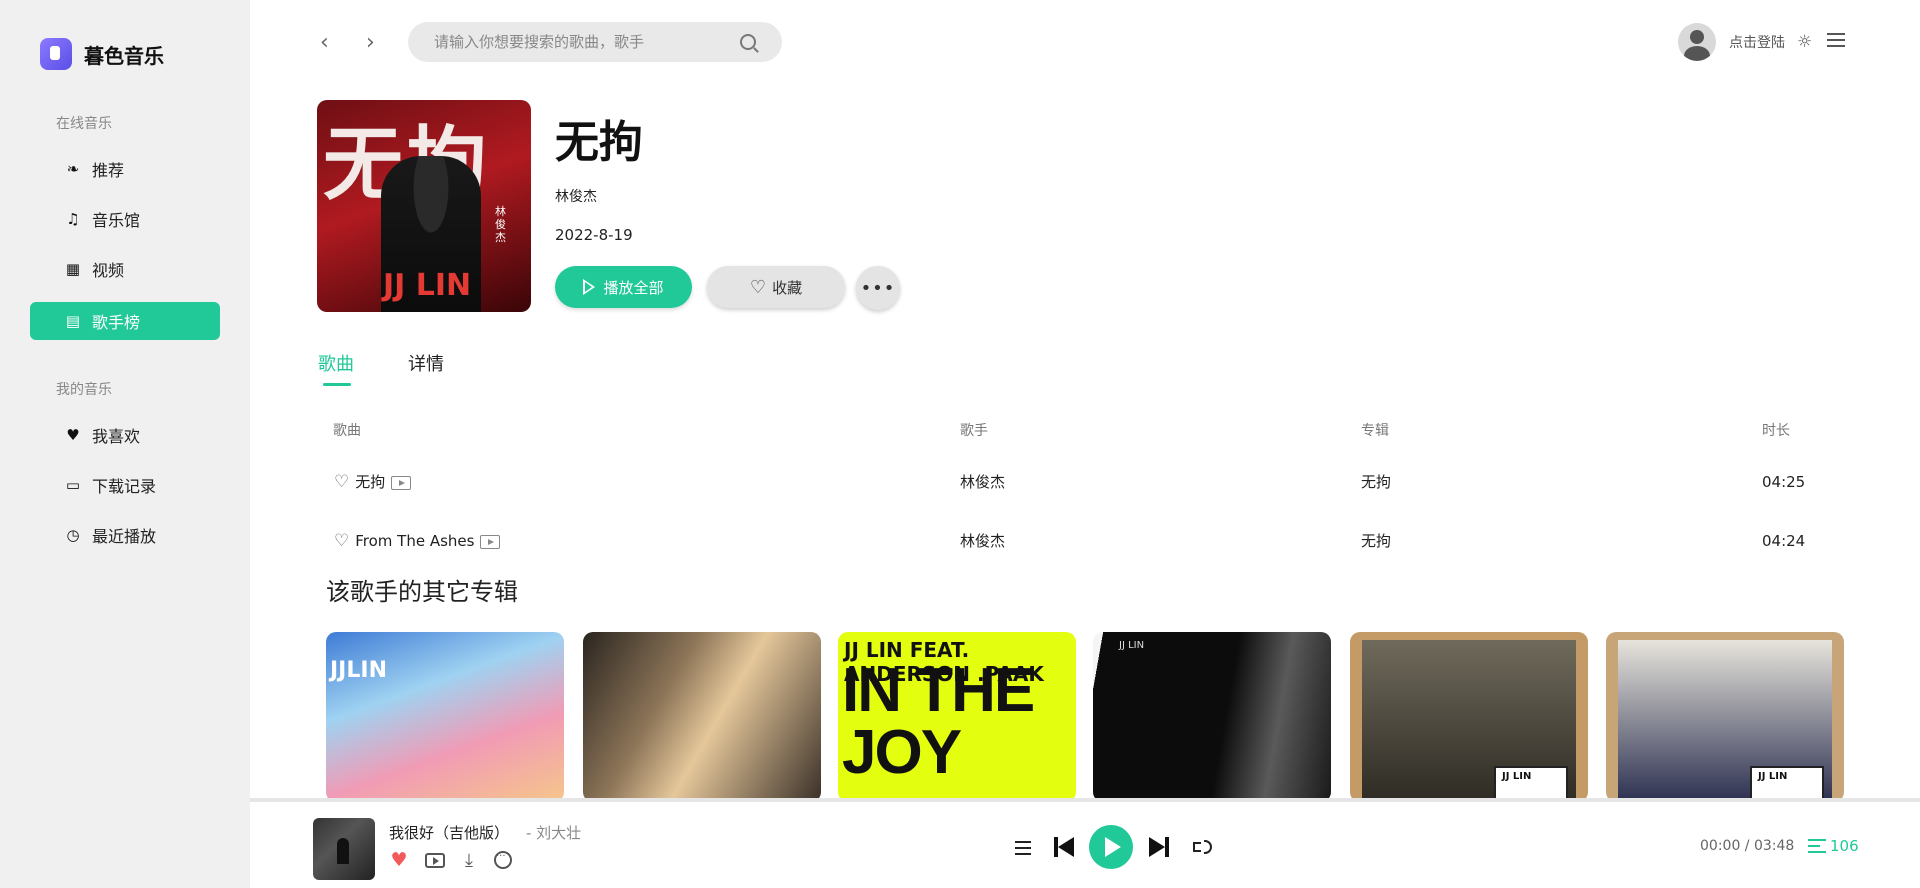 The height and width of the screenshot is (888, 1920). I want to click on sidebar-item-downloads: ▭ 下载记录, so click(125, 485).